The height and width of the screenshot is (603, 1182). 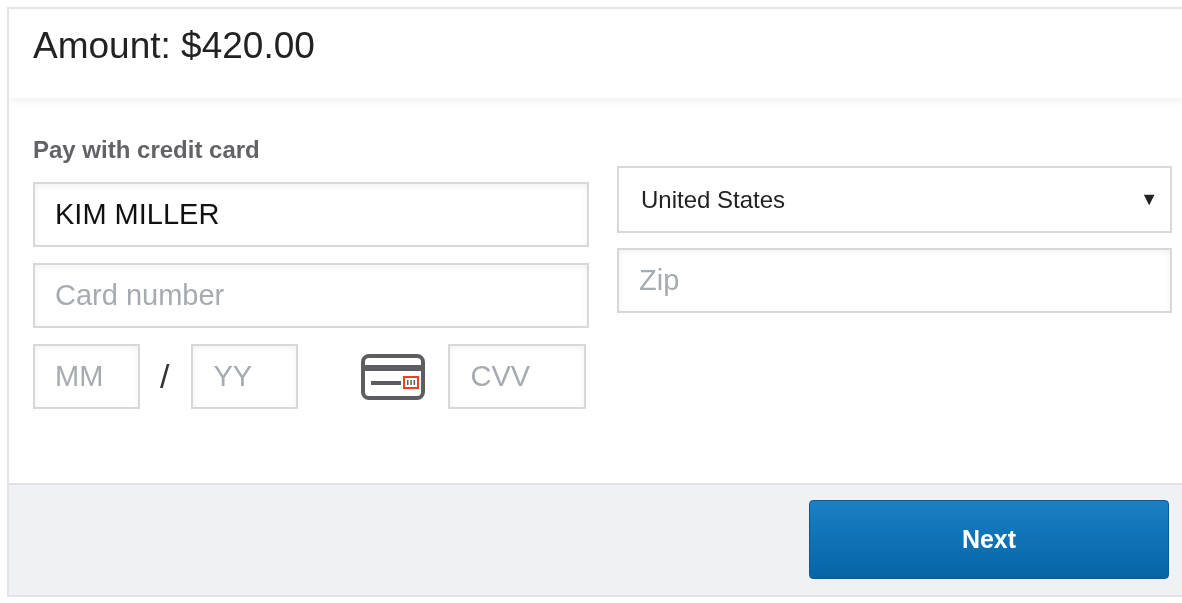 I want to click on year-field: YY, so click(x=245, y=376).